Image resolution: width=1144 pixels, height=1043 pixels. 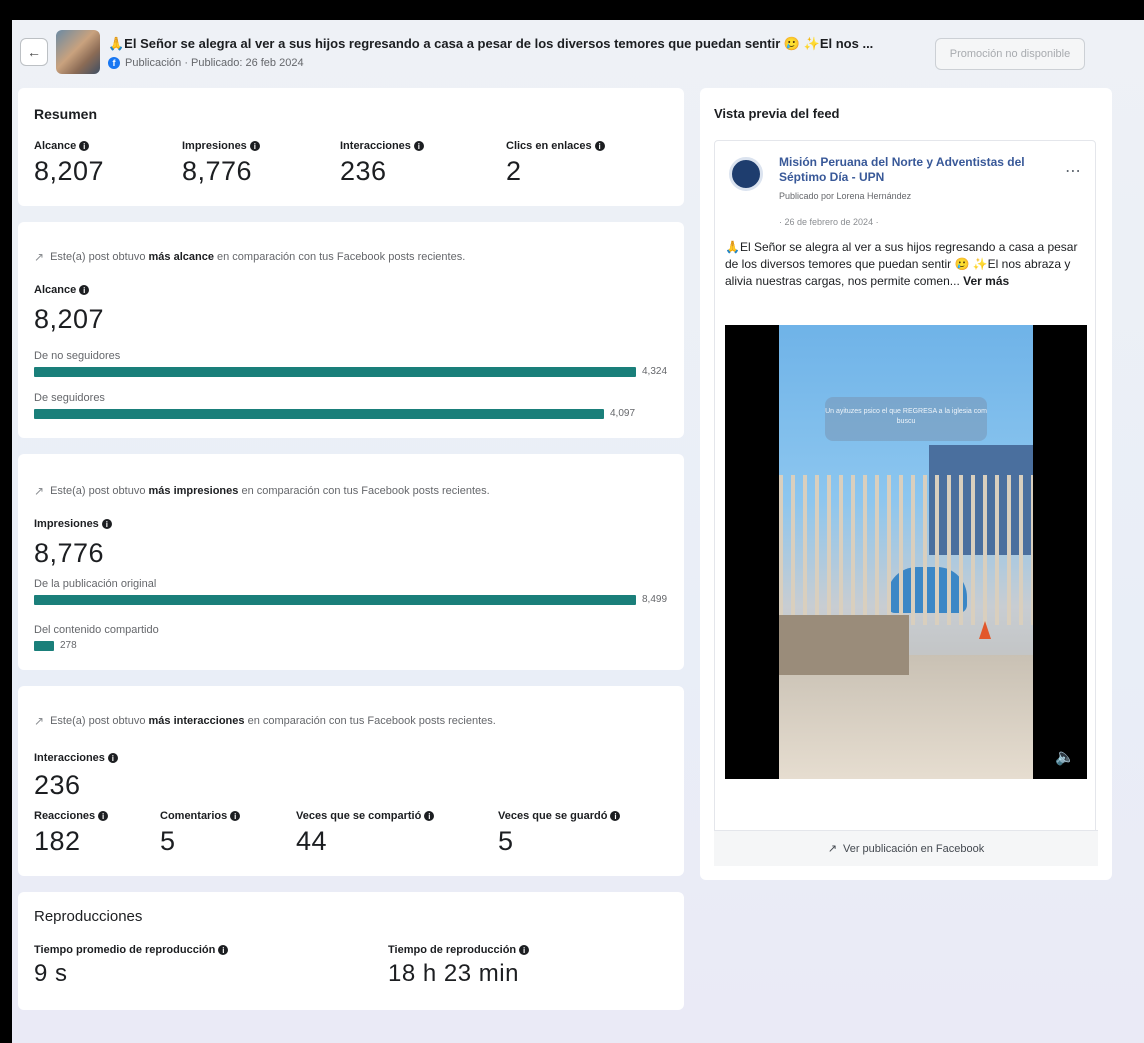 I want to click on page-avatar, so click(x=746, y=174).